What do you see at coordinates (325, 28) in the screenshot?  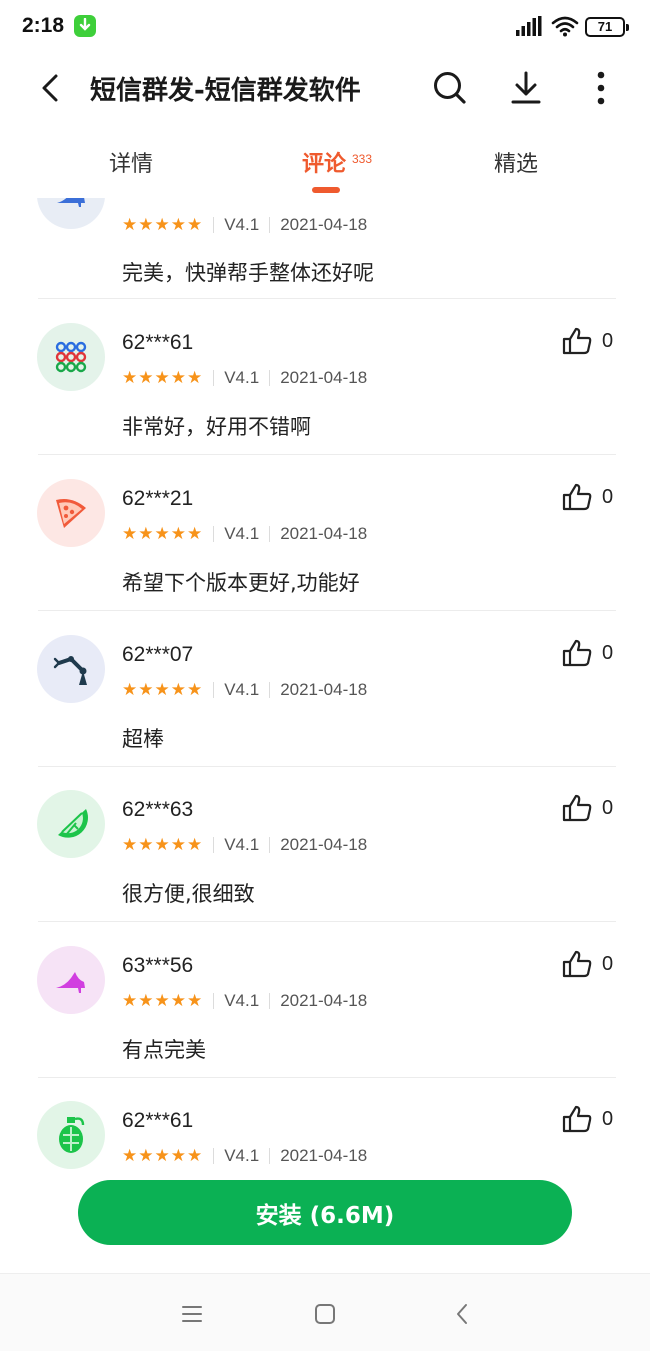 I see `status-bar: 2:18 71` at bounding box center [325, 28].